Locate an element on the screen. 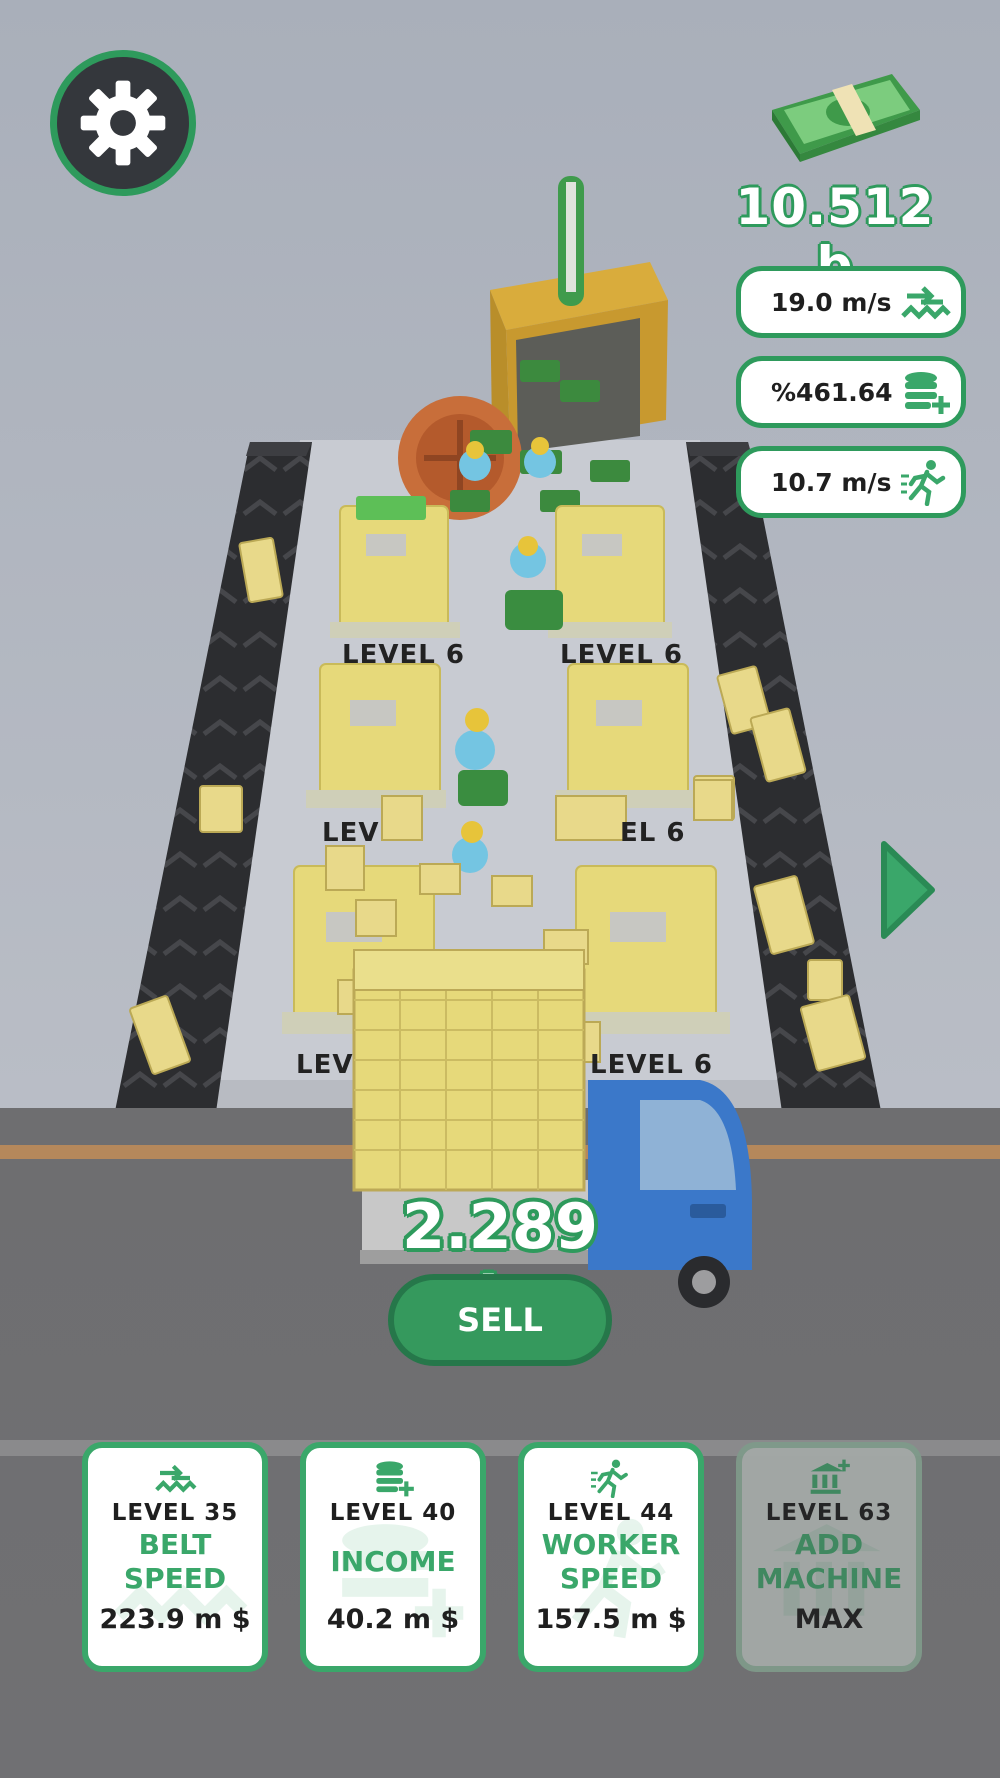 This screenshot has height=1778, width=1000. upgrade-price: 157.5 m $ is located at coordinates (611, 1619).